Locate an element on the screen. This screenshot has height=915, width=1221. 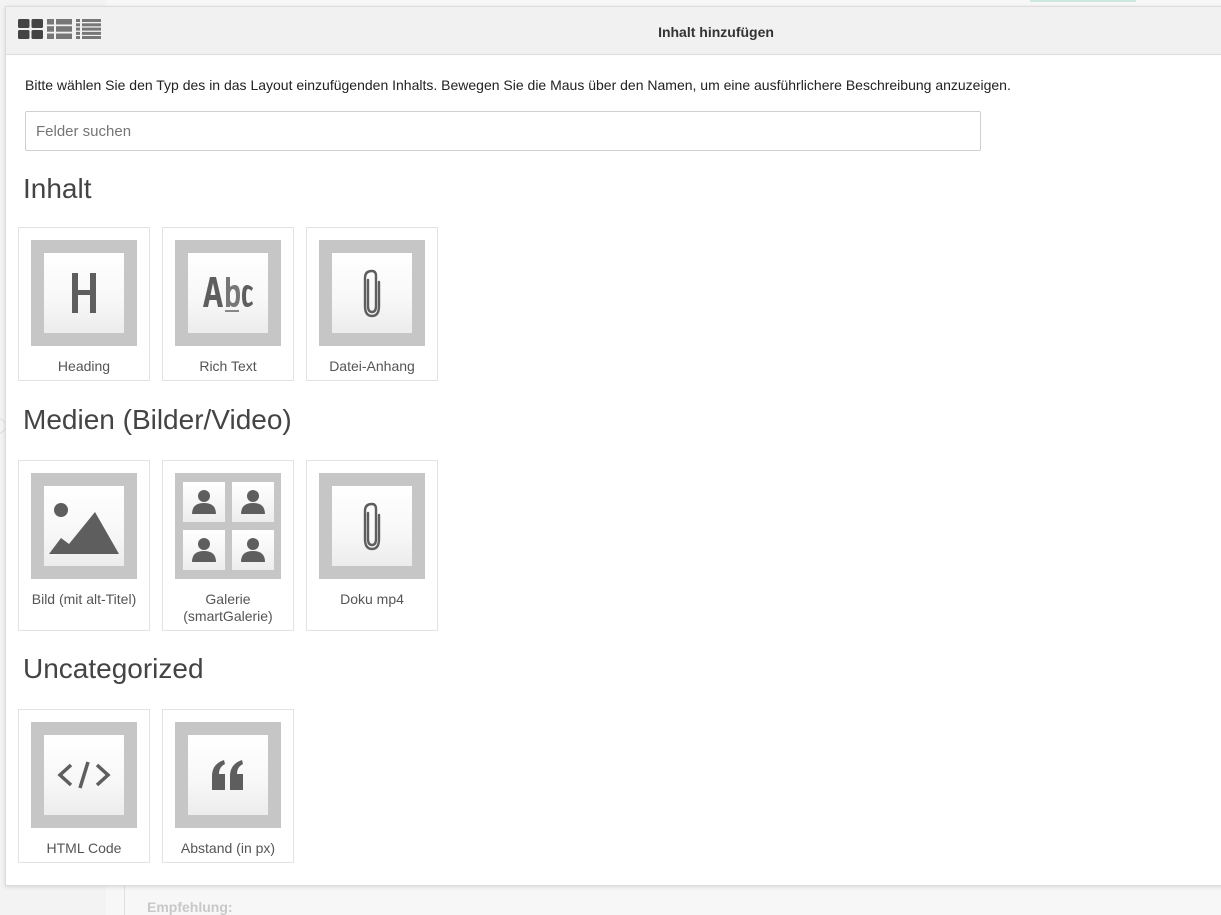
tile-rich-text: Rich Text is located at coordinates (228, 304).